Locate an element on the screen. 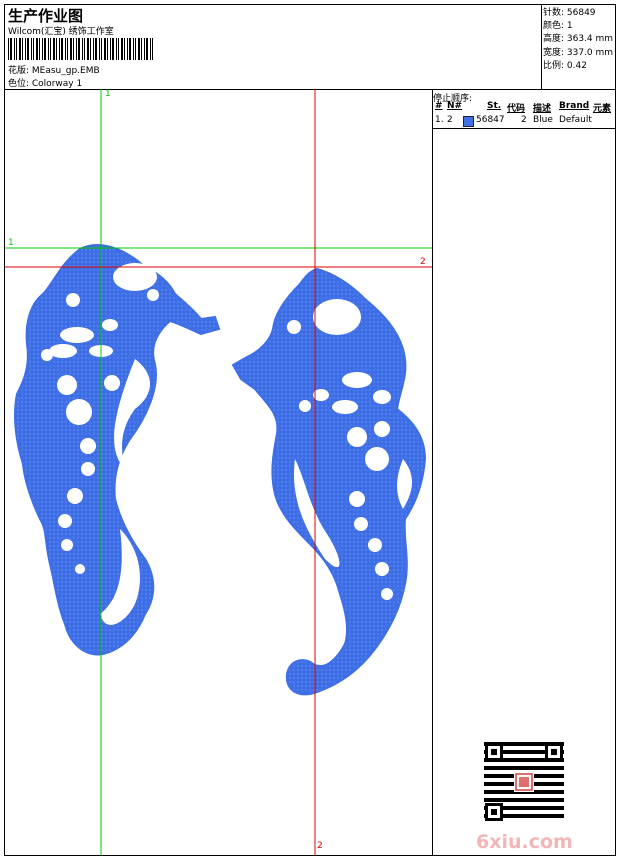 This screenshot has width=620, height=860. stop-sequence-header: # N# St. 代码 描述 Brand 元素 is located at coordinates (524, 107).